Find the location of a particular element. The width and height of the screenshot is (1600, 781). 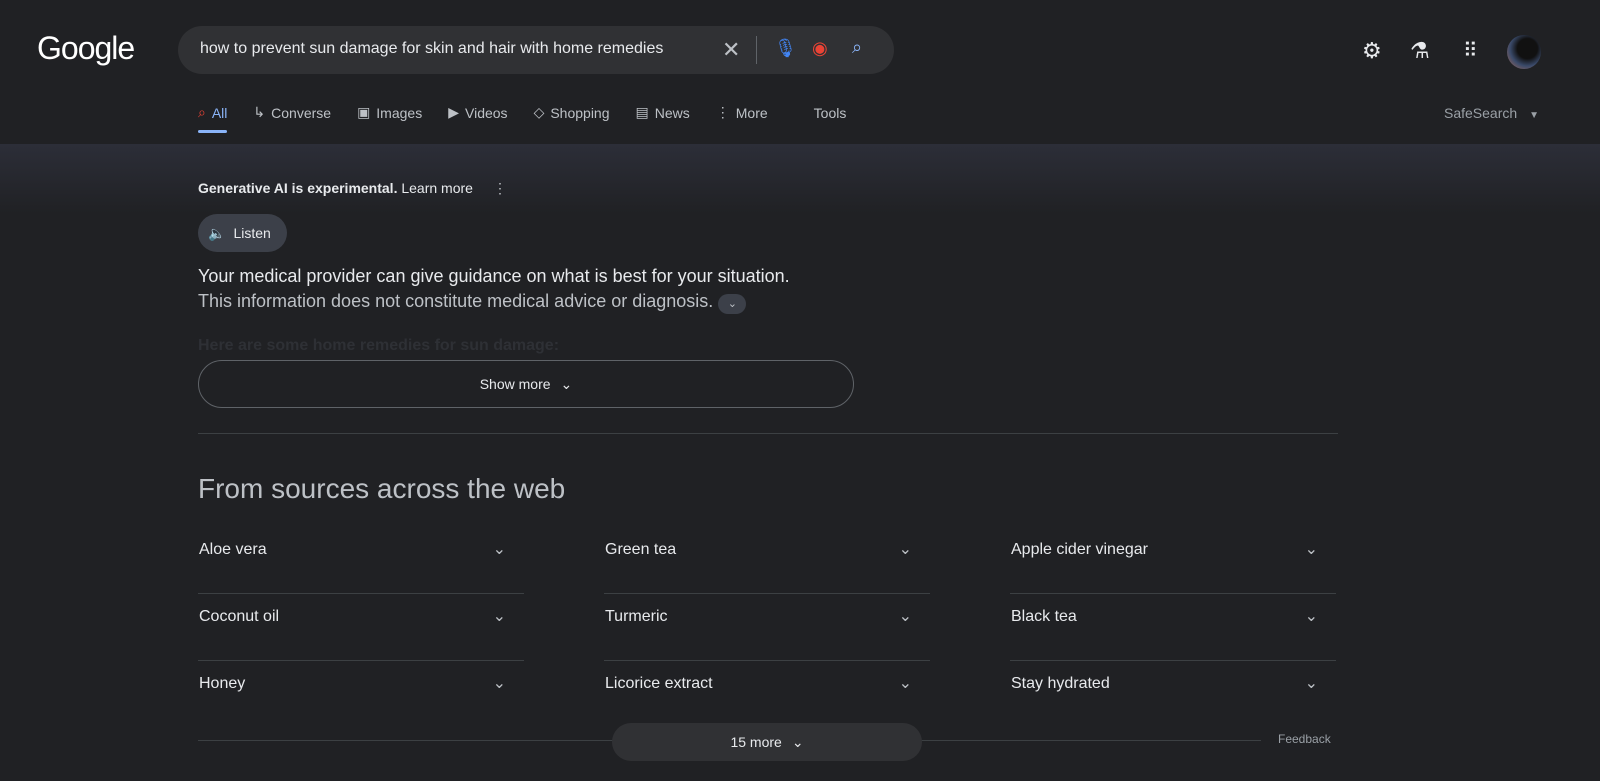

google-logo: Google is located at coordinates (86, 48).